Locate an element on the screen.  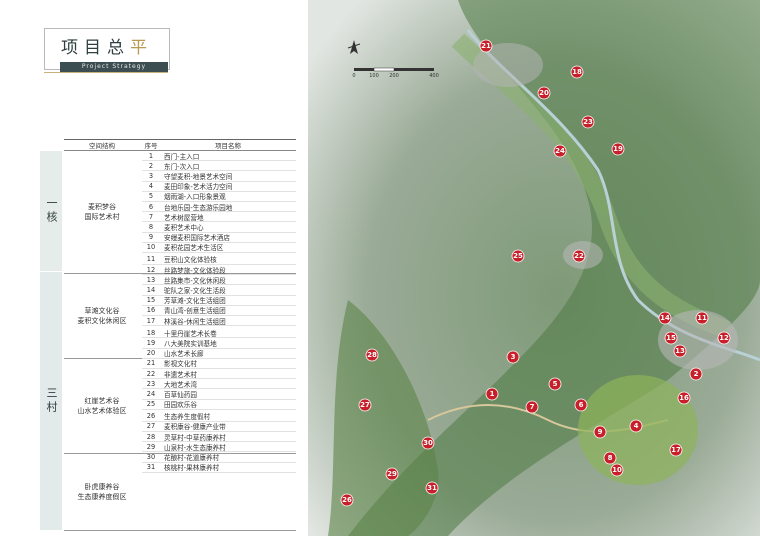
map-marker-26: 26 is located at coordinates (347, 500).